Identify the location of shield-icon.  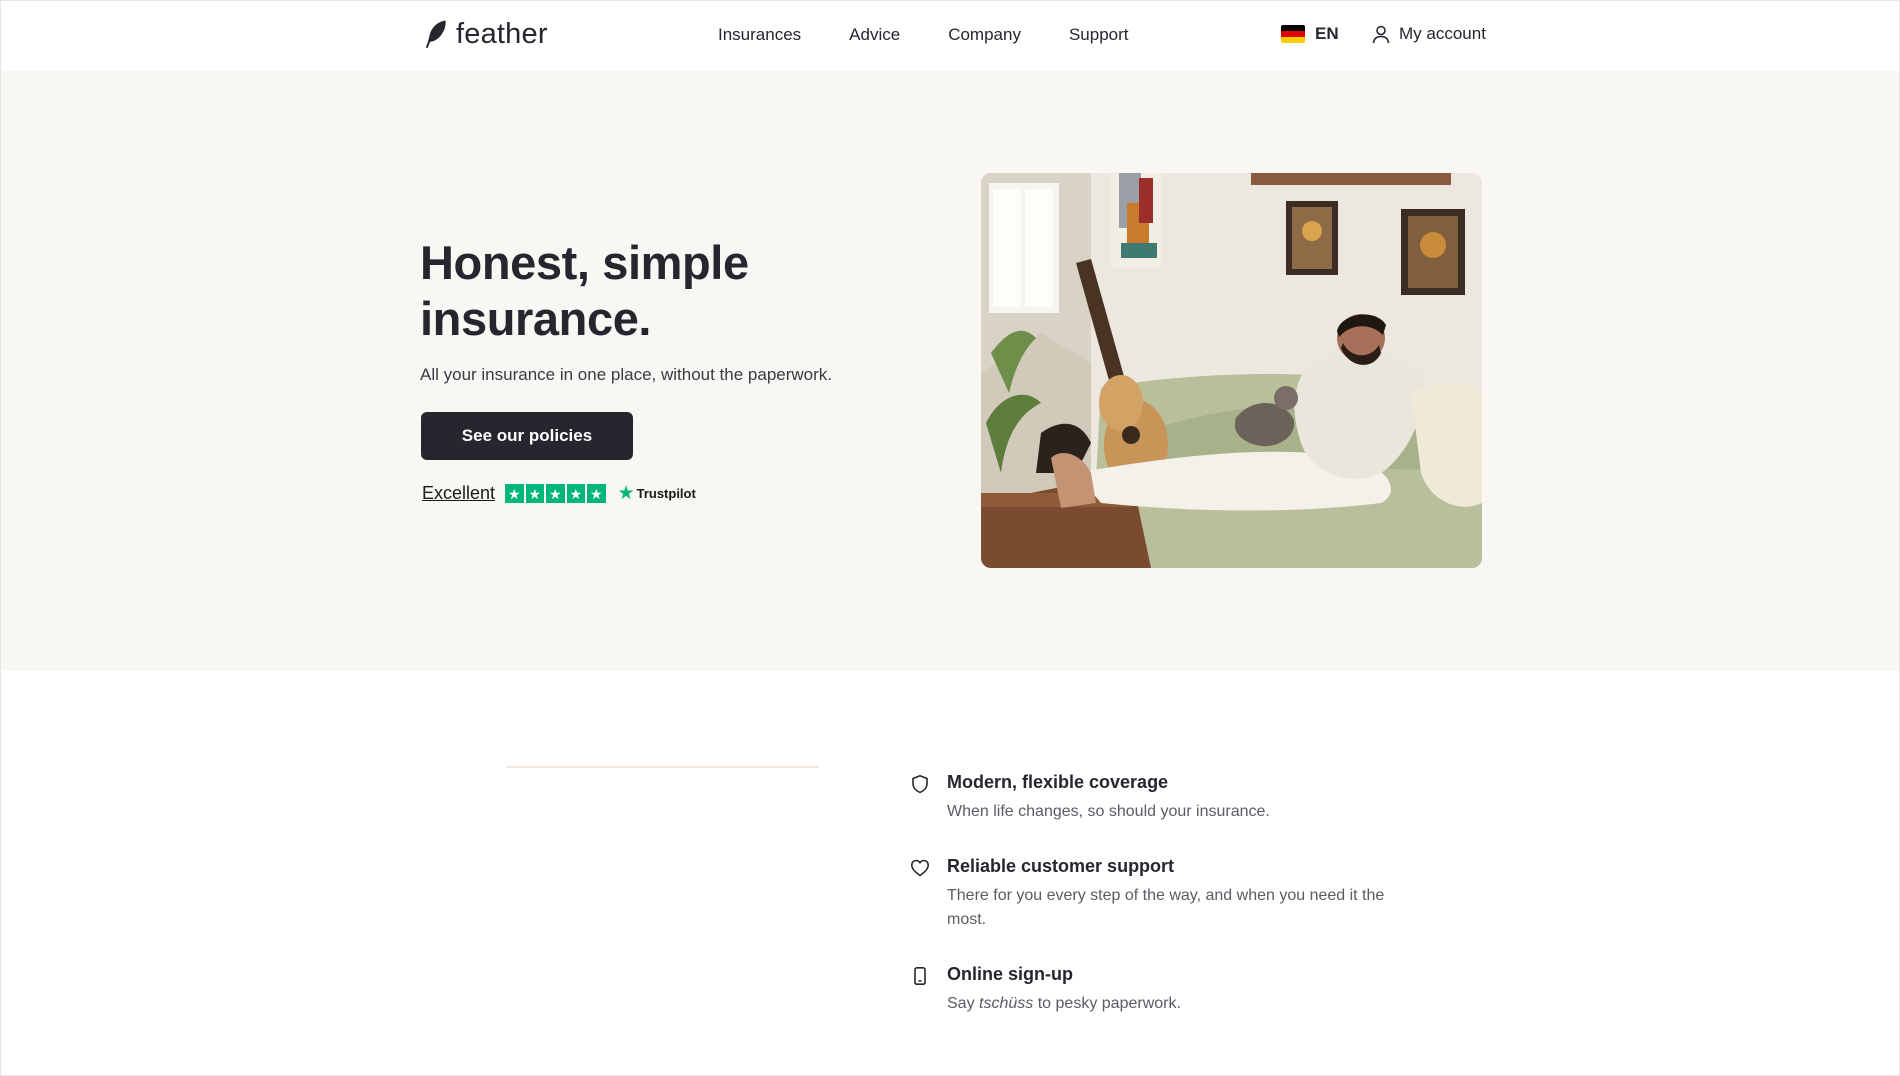
(920, 784).